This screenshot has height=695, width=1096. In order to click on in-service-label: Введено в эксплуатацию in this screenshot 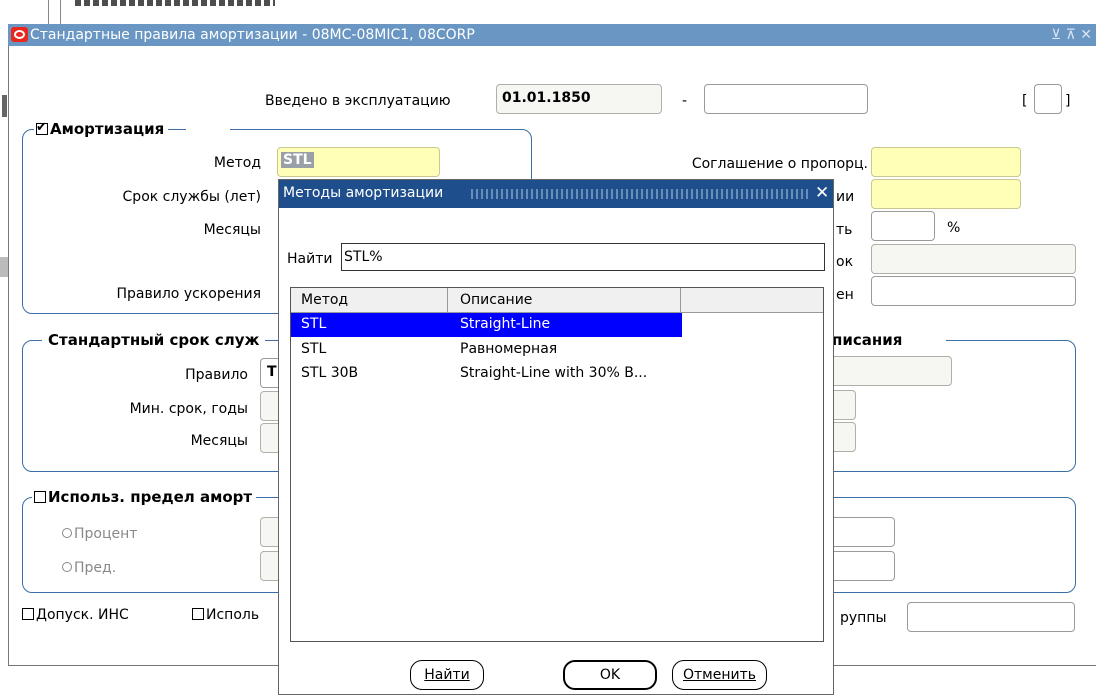, I will do `click(358, 101)`.